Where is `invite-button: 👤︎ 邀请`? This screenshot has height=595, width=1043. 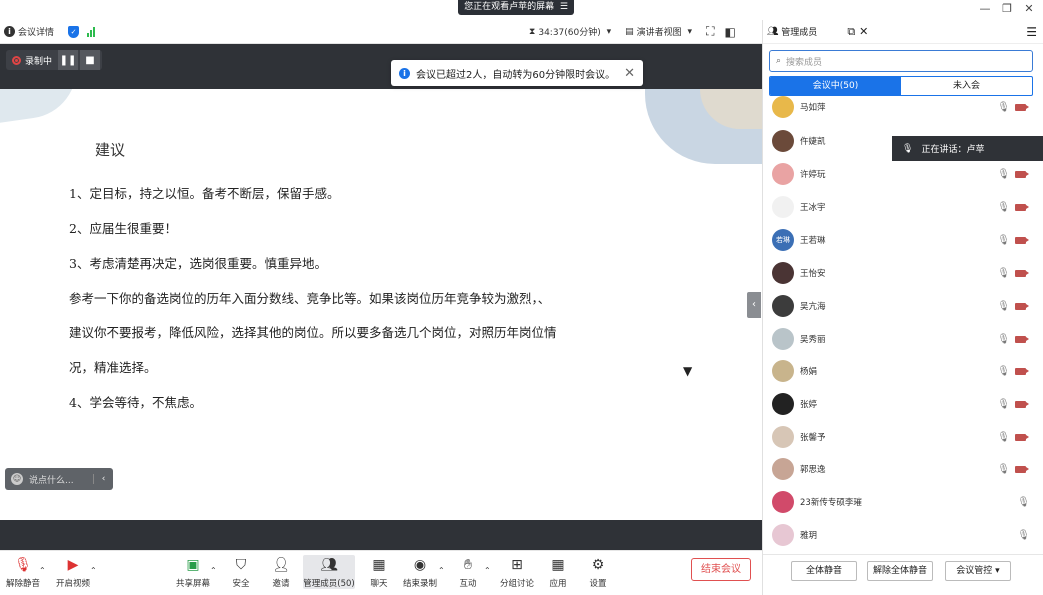
invite-button: 👤︎ 邀请 is located at coordinates (281, 572).